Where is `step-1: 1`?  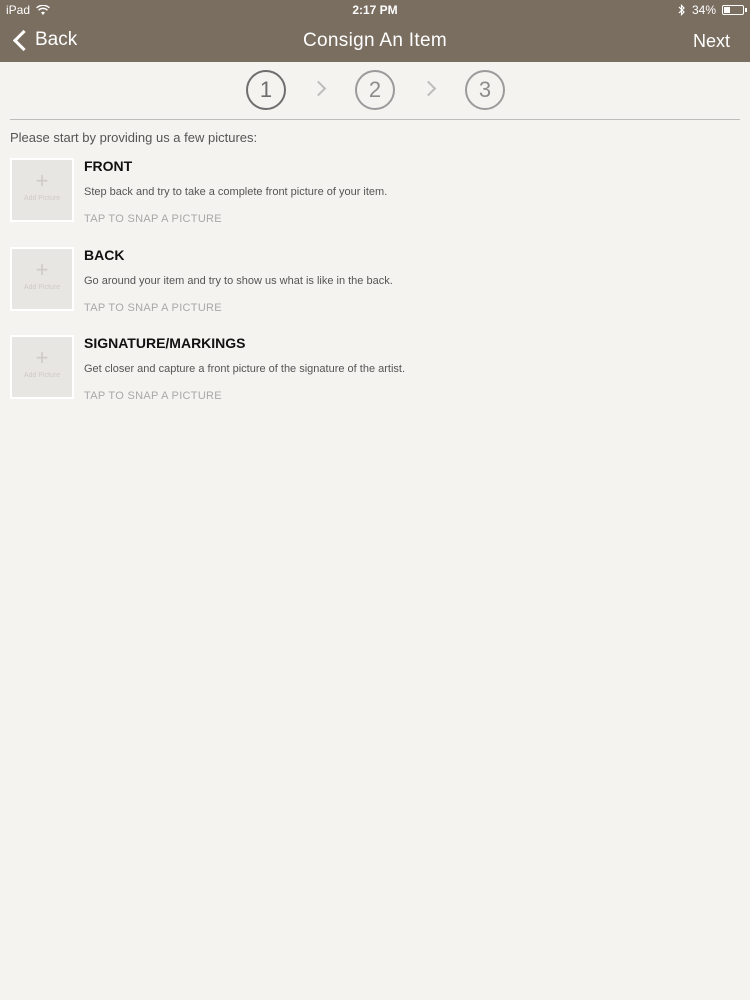
step-1: 1 is located at coordinates (266, 90).